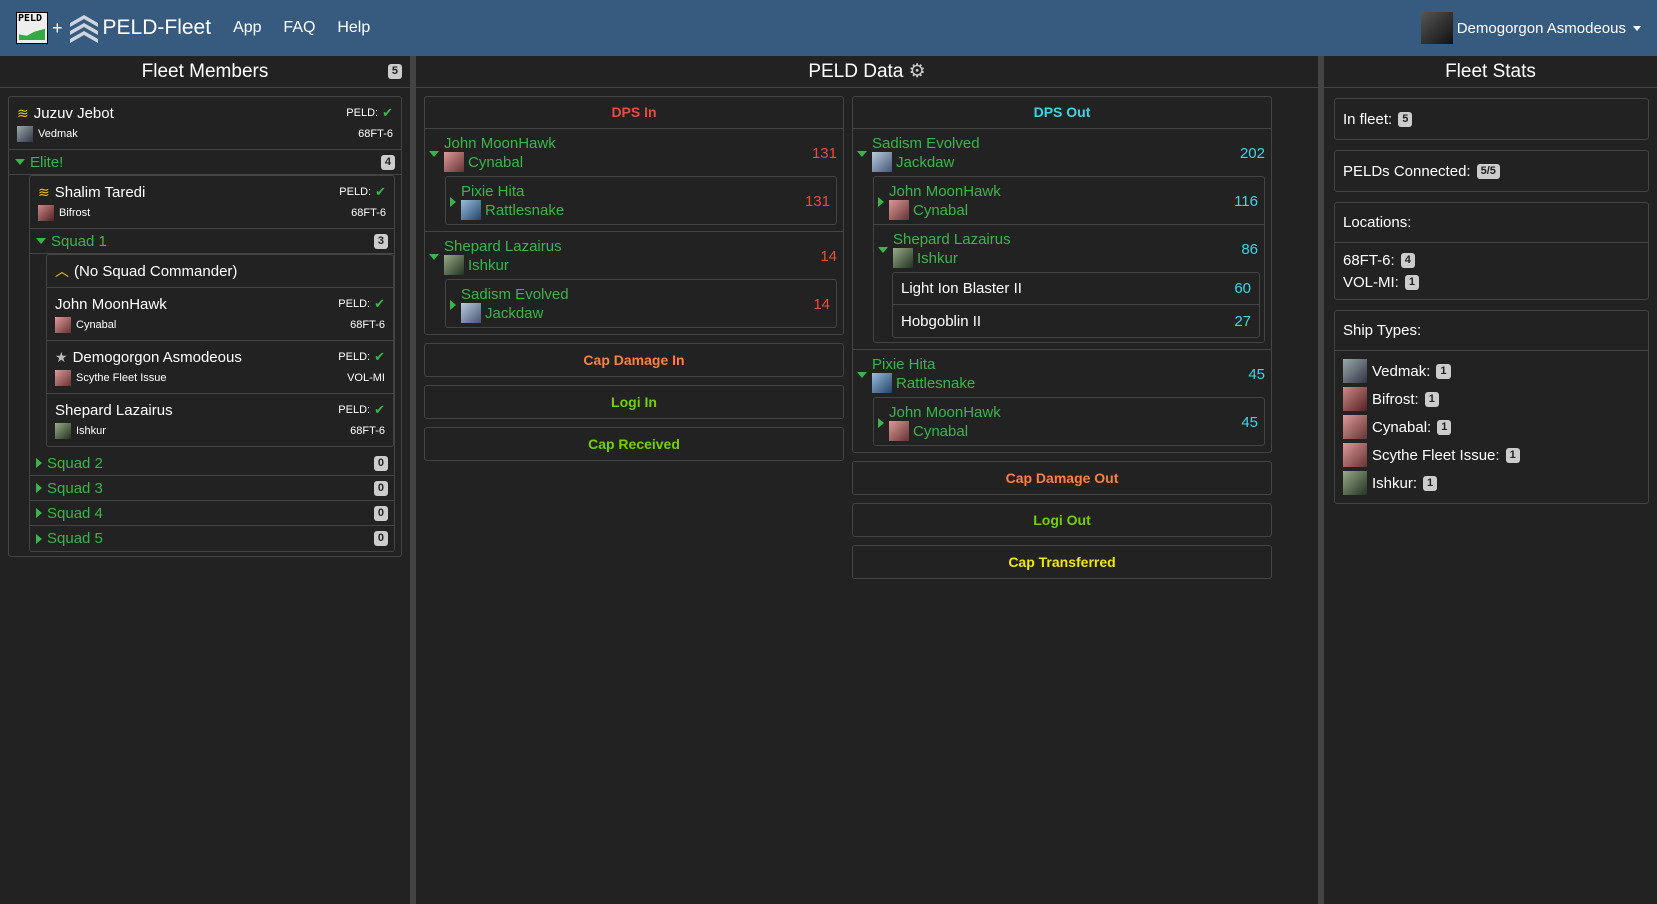 This screenshot has width=1657, height=904. What do you see at coordinates (1242, 321) in the screenshot?
I see `weapon-value: 27` at bounding box center [1242, 321].